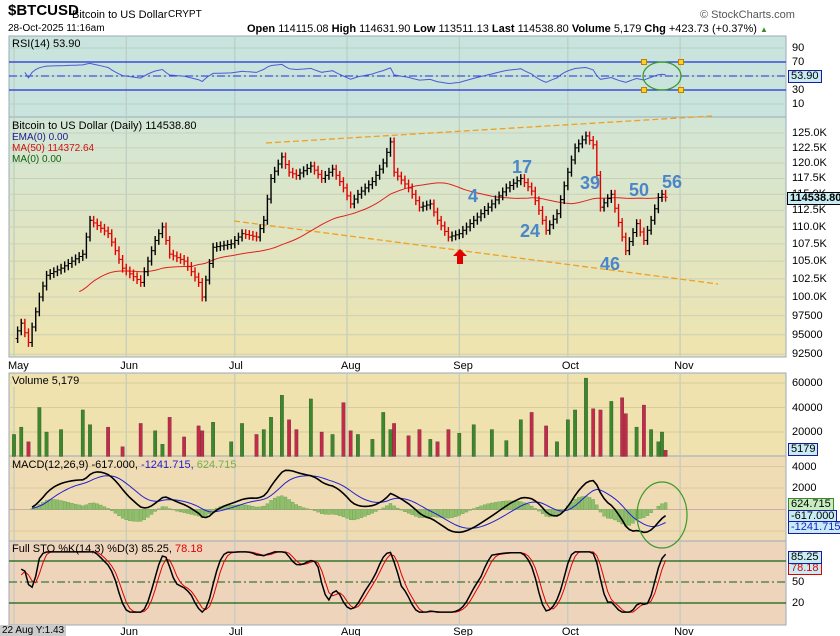  What do you see at coordinates (570, 631) in the screenshot?
I see `month-label-bottom: Oct` at bounding box center [570, 631].